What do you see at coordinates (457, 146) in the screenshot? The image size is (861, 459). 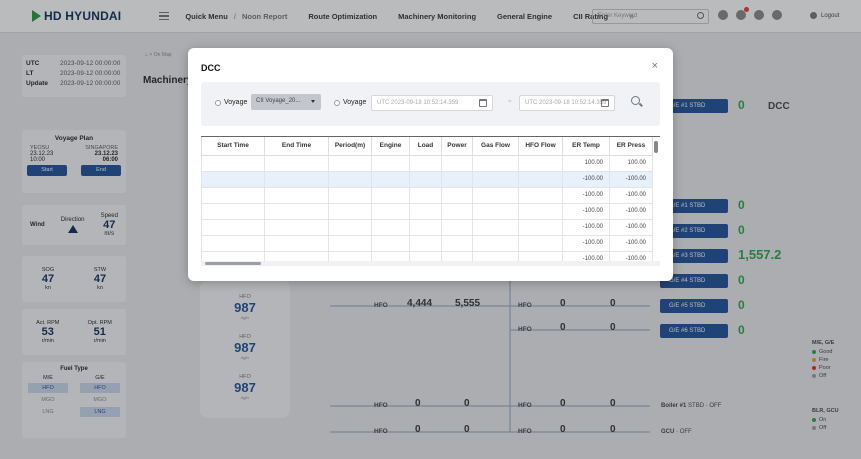 I see `col-power: Power` at bounding box center [457, 146].